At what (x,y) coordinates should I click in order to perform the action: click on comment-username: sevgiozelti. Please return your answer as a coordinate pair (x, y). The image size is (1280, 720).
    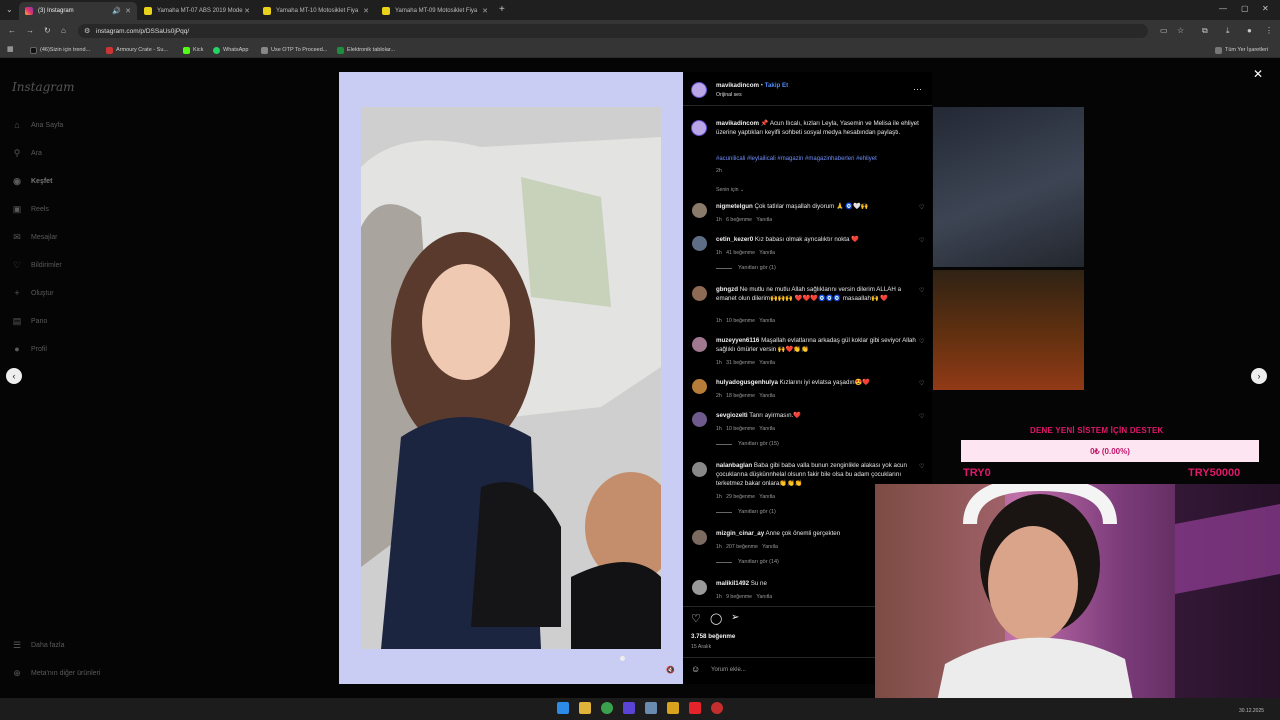
    Looking at the image, I should click on (732, 415).